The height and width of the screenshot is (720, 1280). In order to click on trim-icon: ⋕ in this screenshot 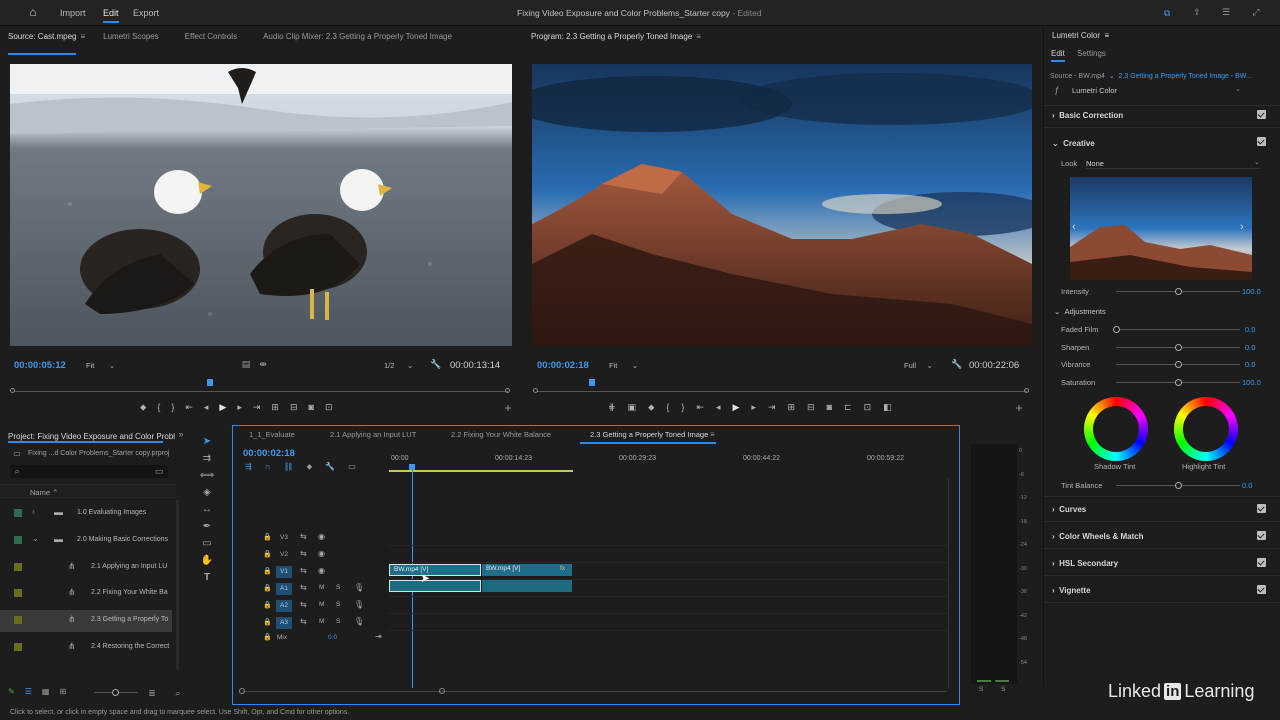, I will do `click(612, 407)`.